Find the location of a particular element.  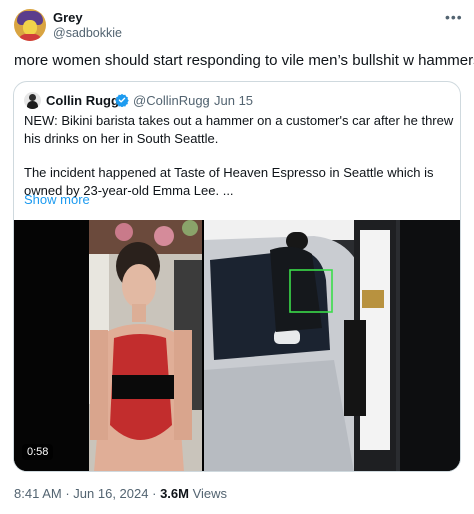

author-name: Grey is located at coordinates (68, 17).